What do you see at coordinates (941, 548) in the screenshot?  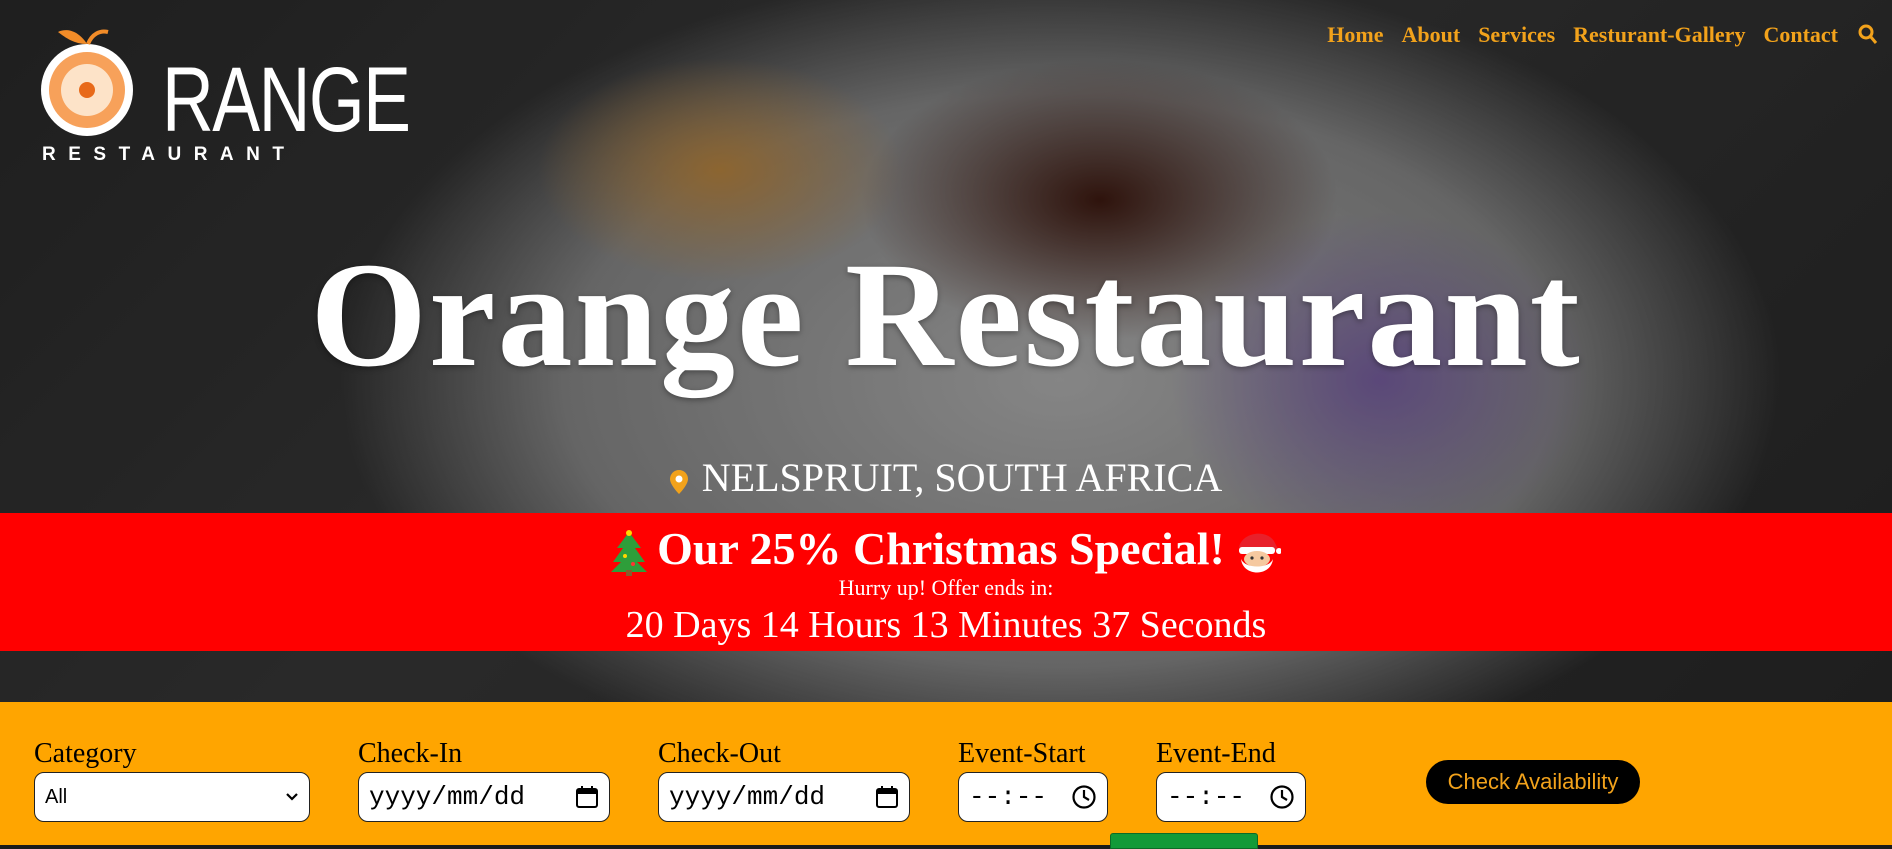 I see `promo-title-text: Our 25% Christmas Special!` at bounding box center [941, 548].